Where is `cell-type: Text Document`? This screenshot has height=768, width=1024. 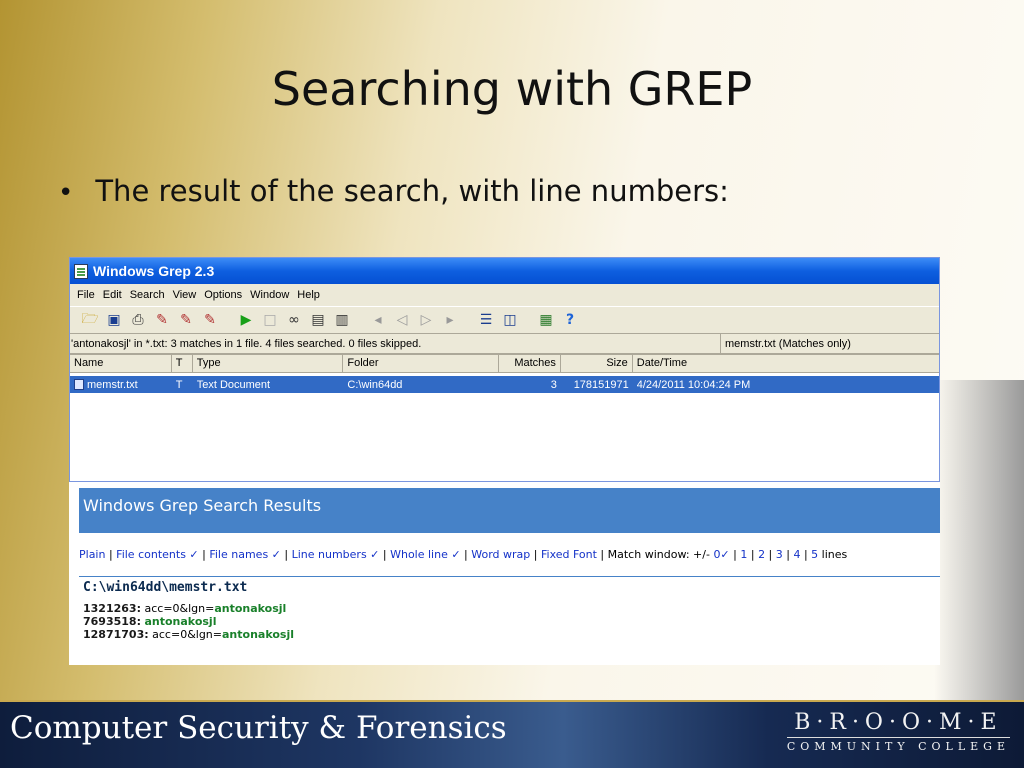
cell-type: Text Document is located at coordinates (233, 384).